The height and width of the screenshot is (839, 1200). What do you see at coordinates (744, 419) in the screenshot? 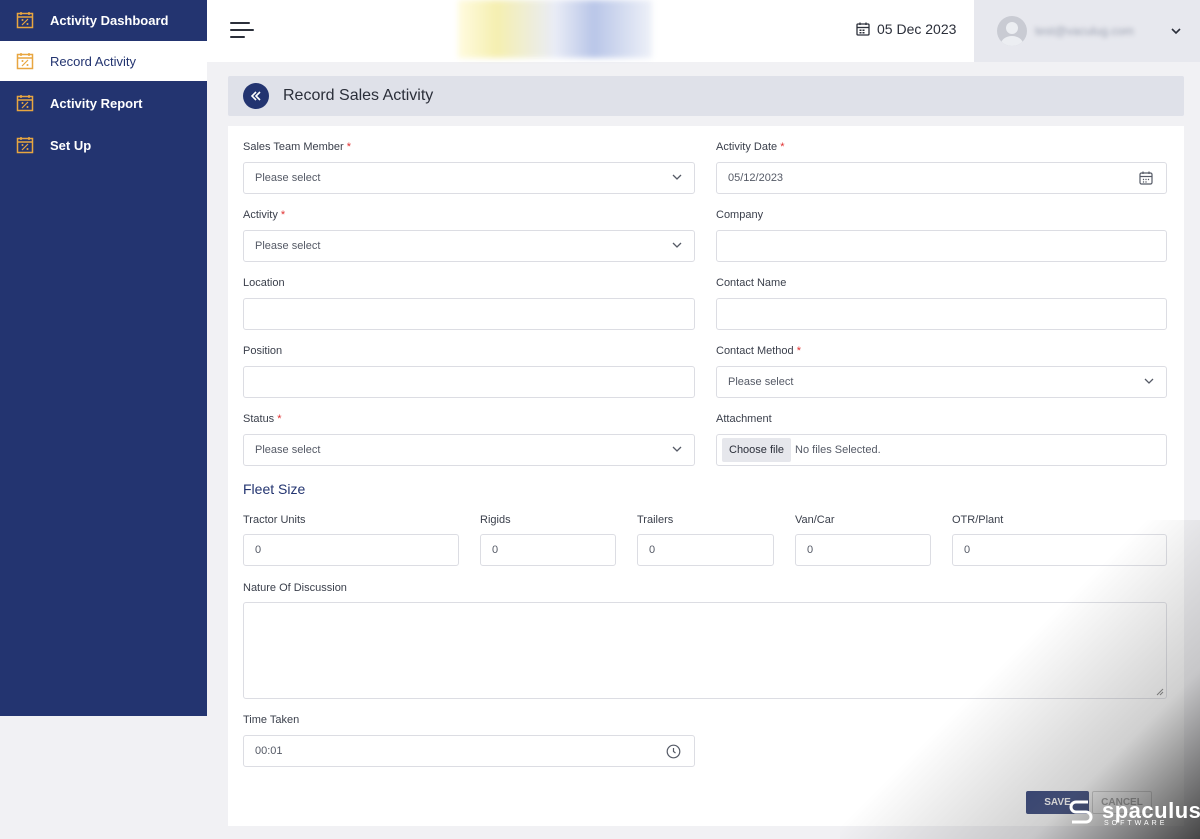
I see `attachment-label: Attachment` at bounding box center [744, 419].